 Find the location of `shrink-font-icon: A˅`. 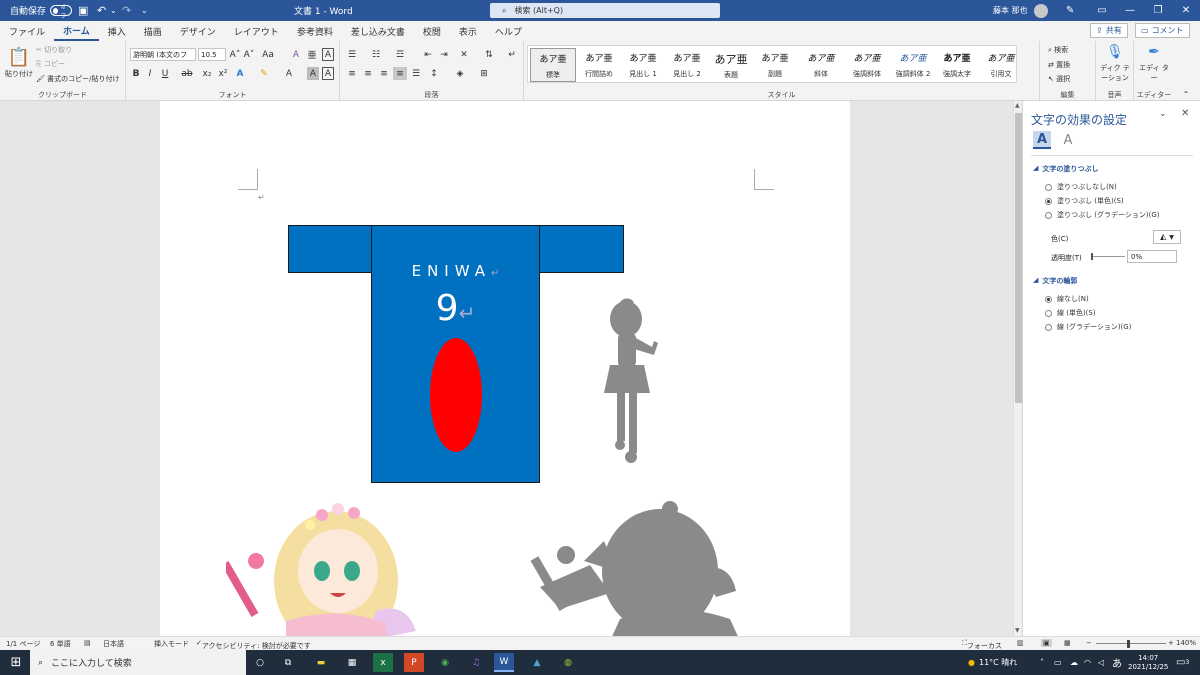

shrink-font-icon: A˅ is located at coordinates (249, 54).